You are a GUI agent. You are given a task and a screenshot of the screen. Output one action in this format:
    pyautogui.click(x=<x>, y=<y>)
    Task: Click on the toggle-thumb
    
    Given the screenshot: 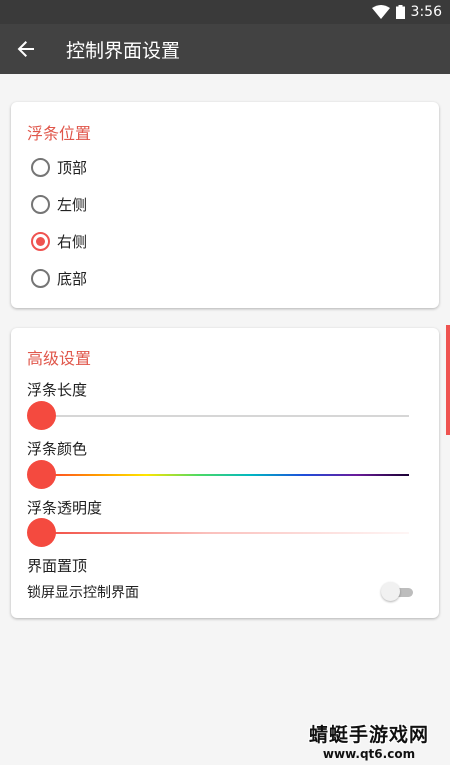 What is the action you would take?
    pyautogui.click(x=390, y=591)
    